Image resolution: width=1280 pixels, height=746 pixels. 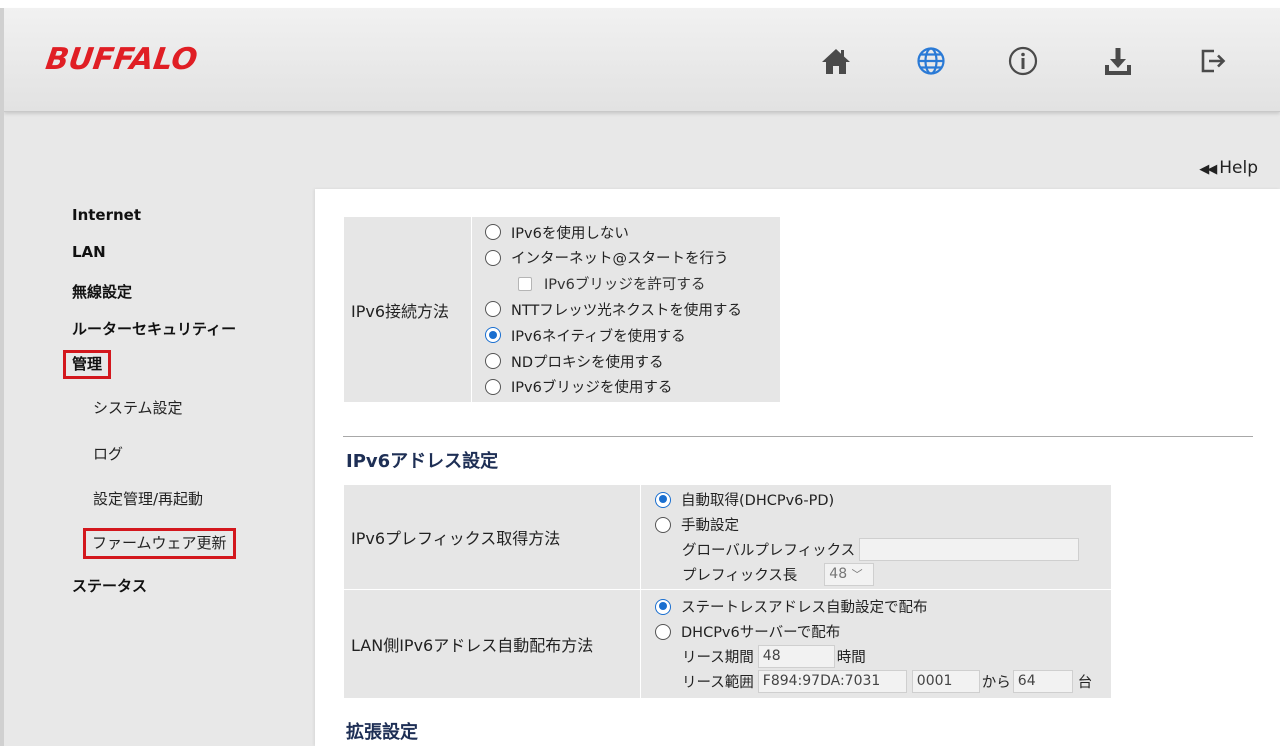 What do you see at coordinates (148, 498) in the screenshot?
I see `nav-config-restart: 設定管理/再起動` at bounding box center [148, 498].